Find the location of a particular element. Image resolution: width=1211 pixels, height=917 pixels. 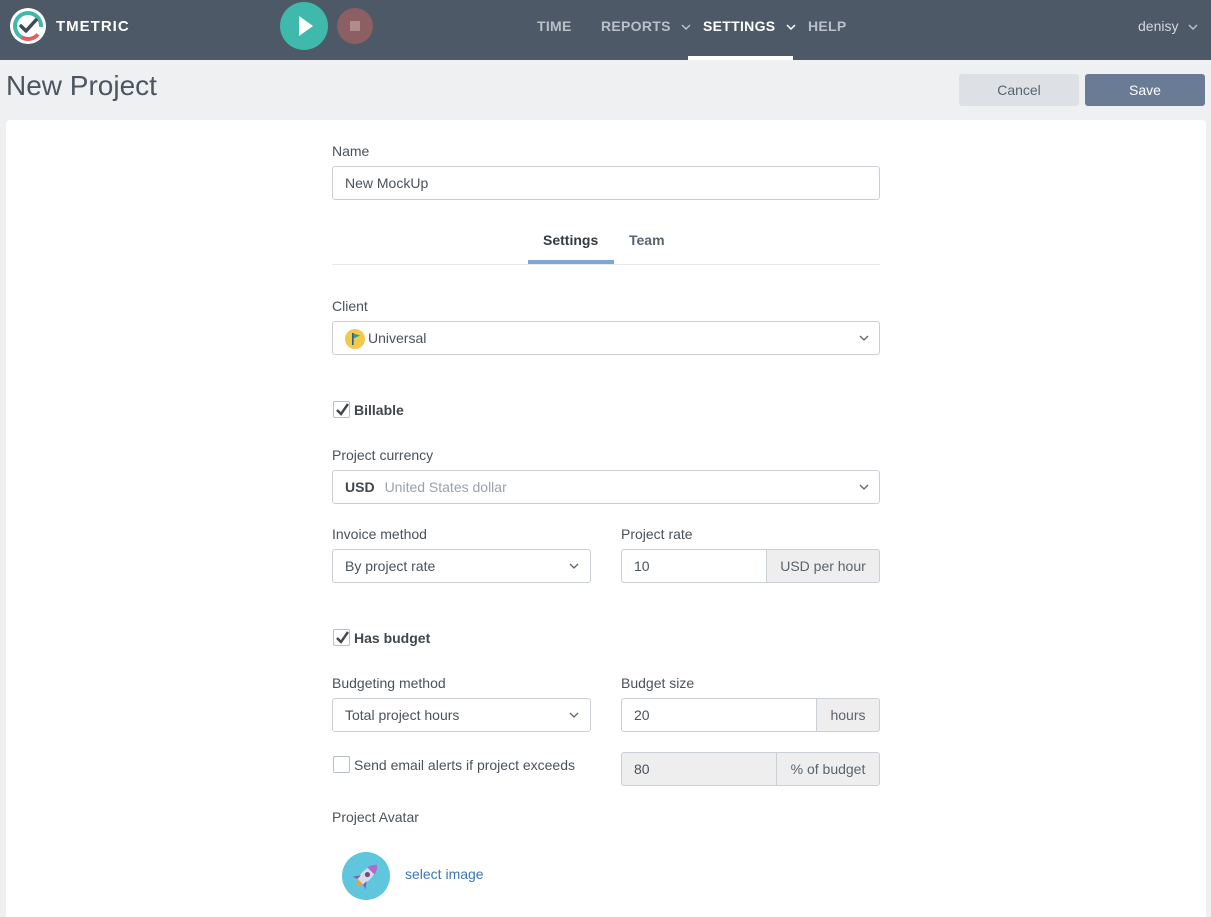

has-budget-checkbox is located at coordinates (341, 637).